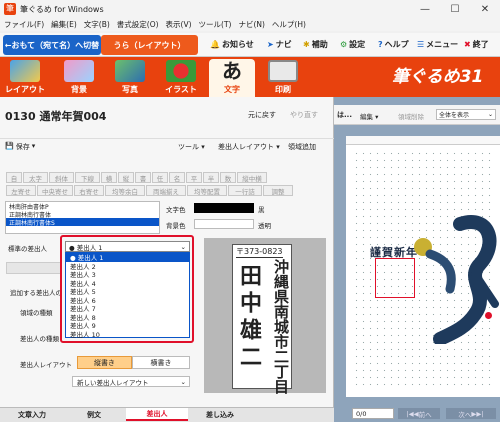  Describe the element at coordinates (33, 146) in the screenshot. I see `chevron-down-icon: ▾` at that location.